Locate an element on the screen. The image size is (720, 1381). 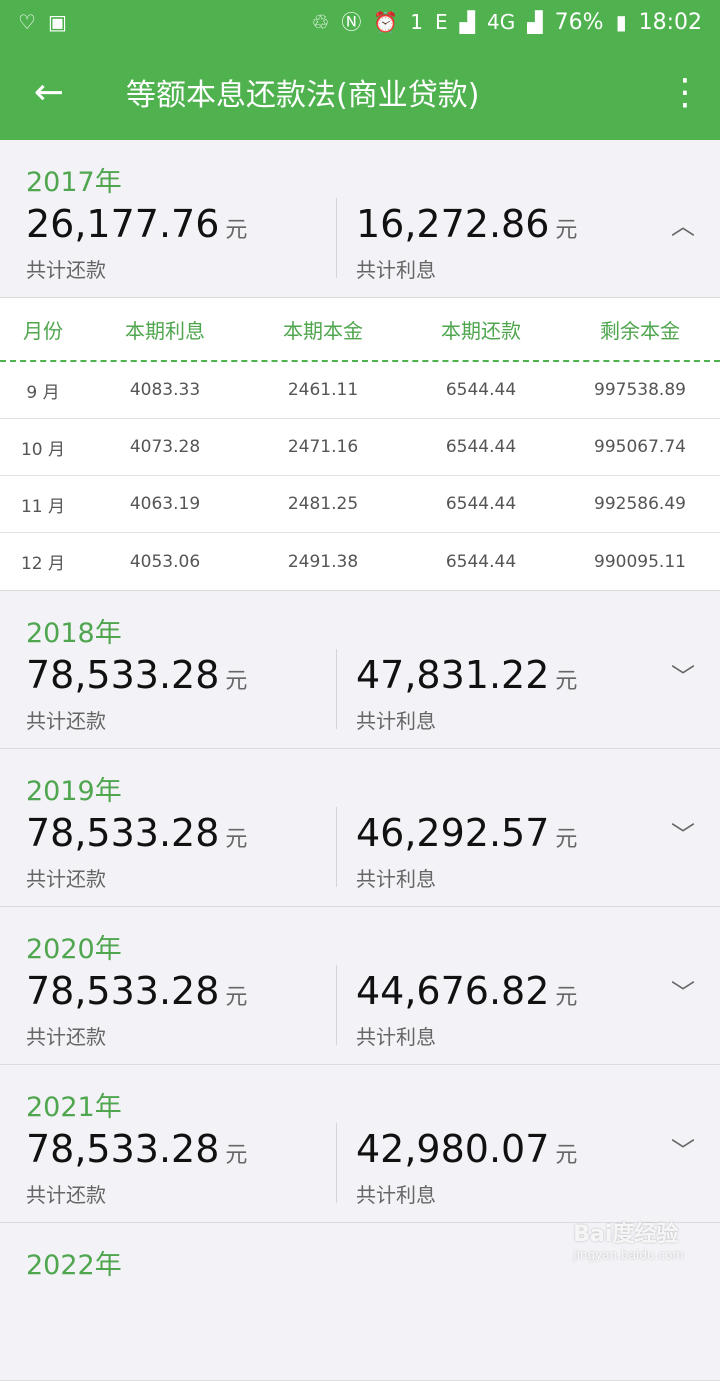
app-bar: ← 等额本息还款法(商业贷款) ⋮ is located at coordinates (360, 92).